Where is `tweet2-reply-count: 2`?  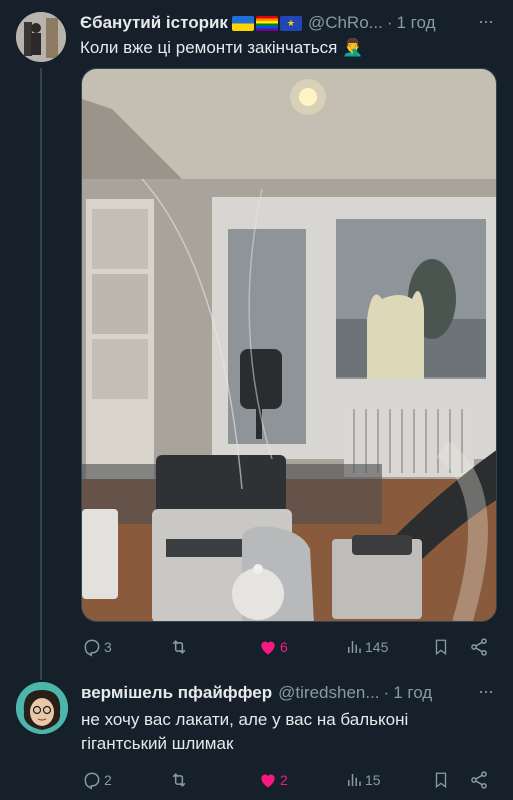
tweet2-reply-count: 2 is located at coordinates (108, 780).